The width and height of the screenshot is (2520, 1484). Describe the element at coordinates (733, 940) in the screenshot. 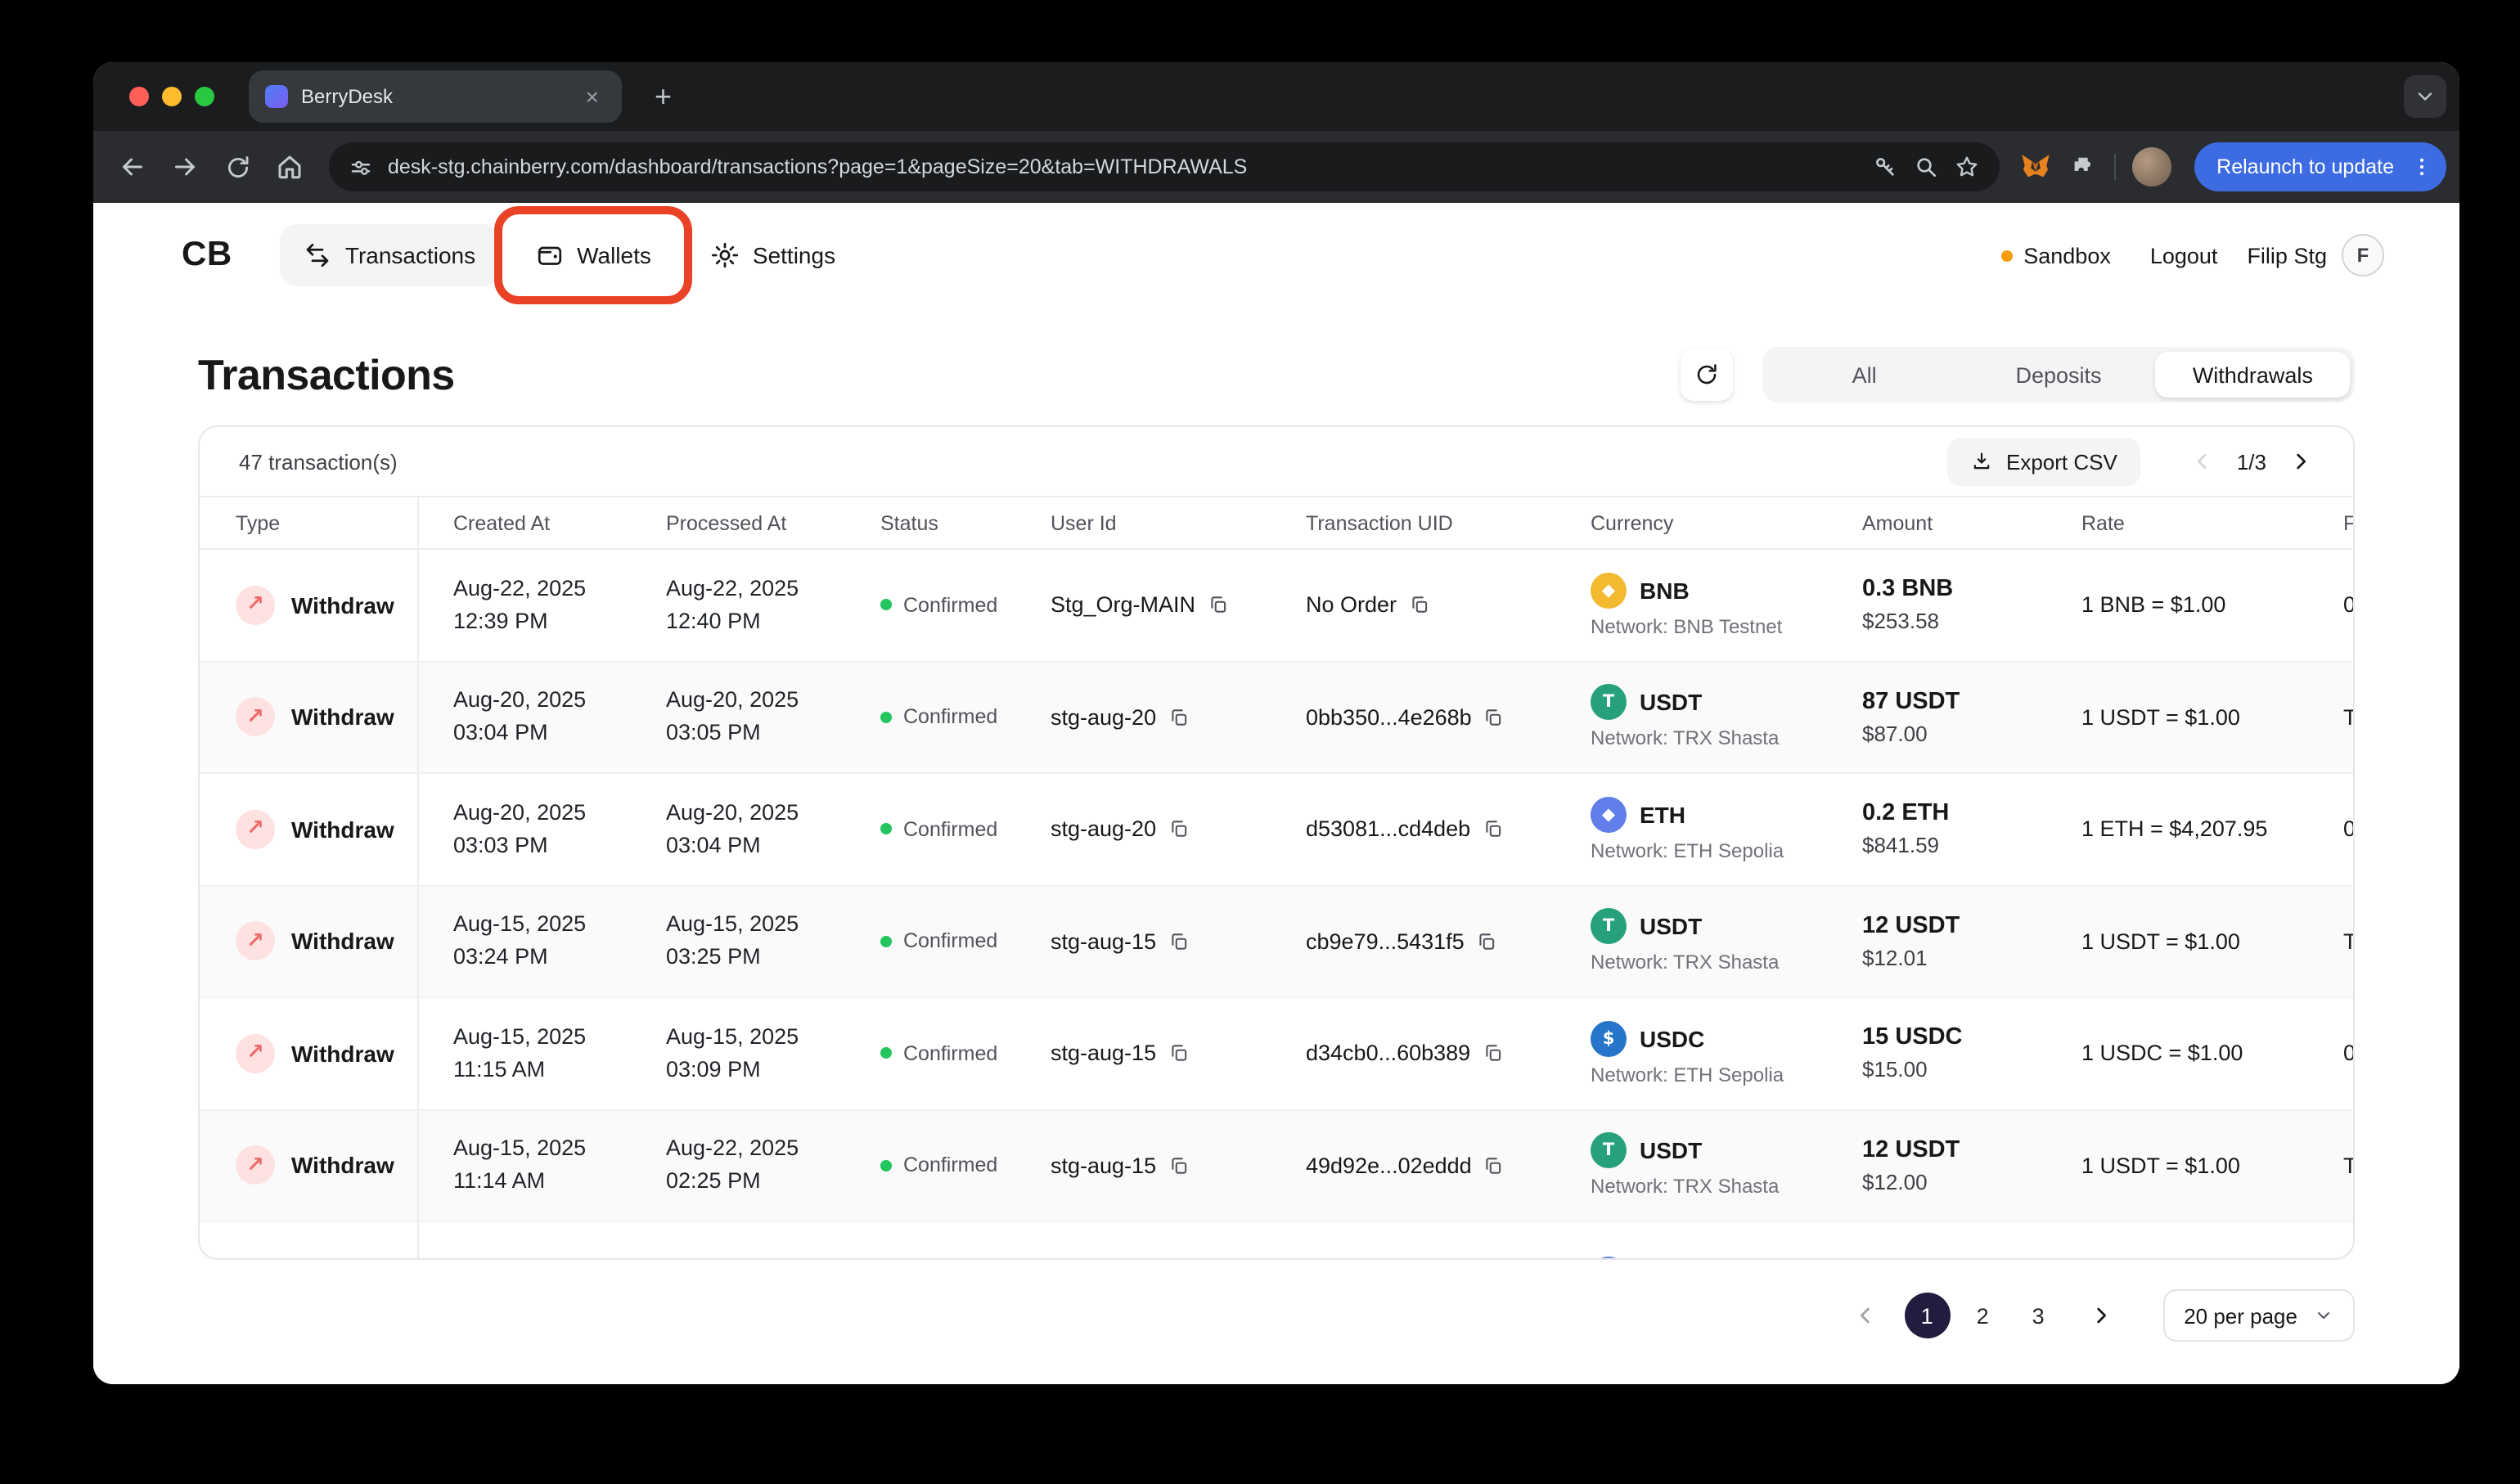

I see `cell-processed-at: Aug-15, 2025 03:25 PM` at that location.